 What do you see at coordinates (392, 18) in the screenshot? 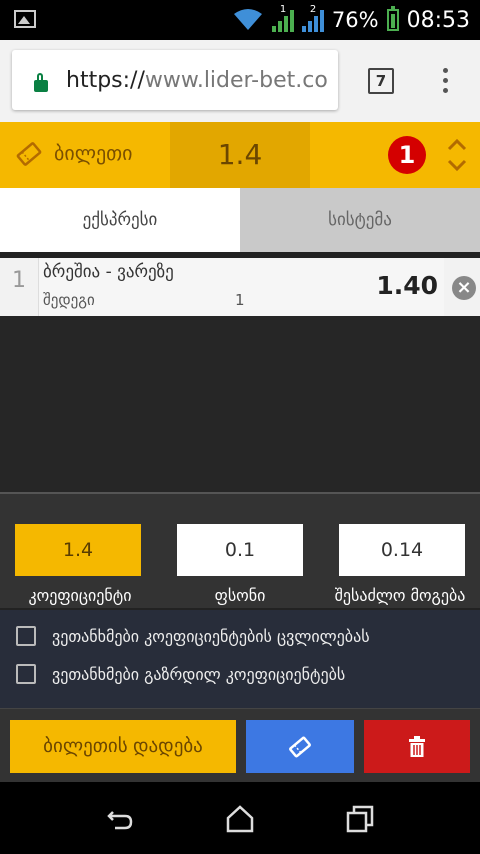
I see `battery-icon` at bounding box center [392, 18].